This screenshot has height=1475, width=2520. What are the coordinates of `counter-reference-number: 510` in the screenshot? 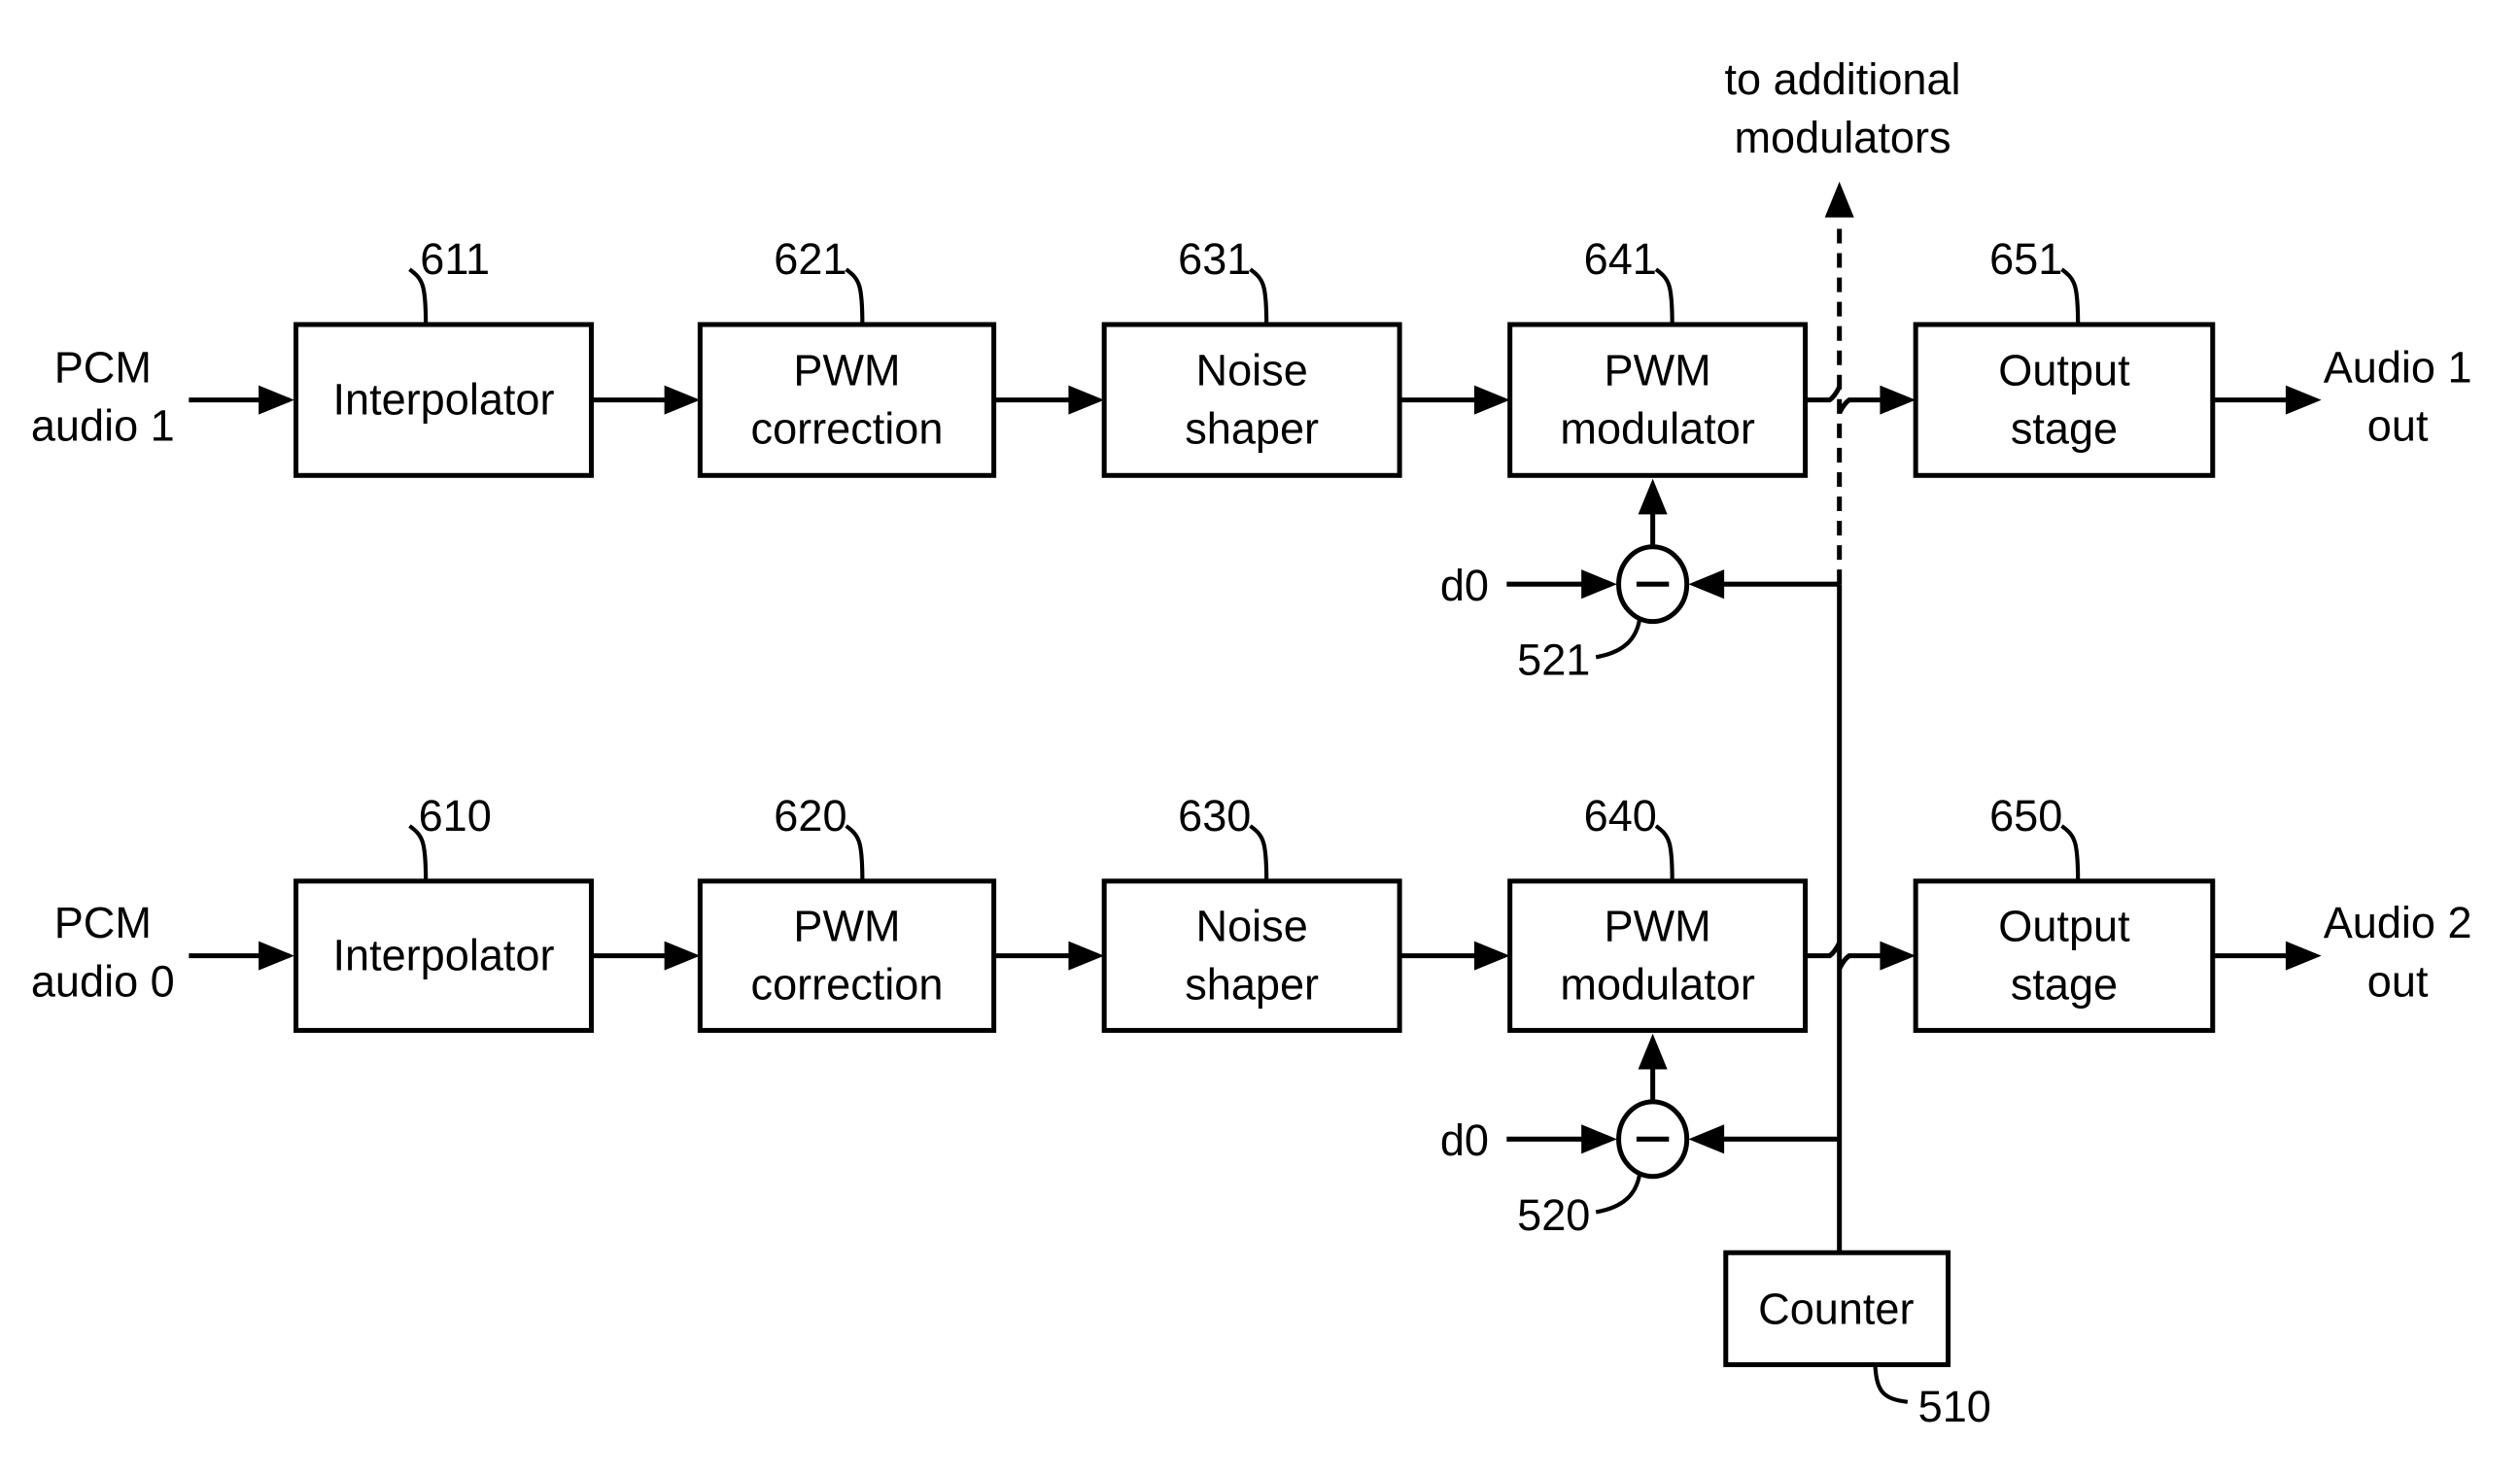 It's located at (1954, 1406).